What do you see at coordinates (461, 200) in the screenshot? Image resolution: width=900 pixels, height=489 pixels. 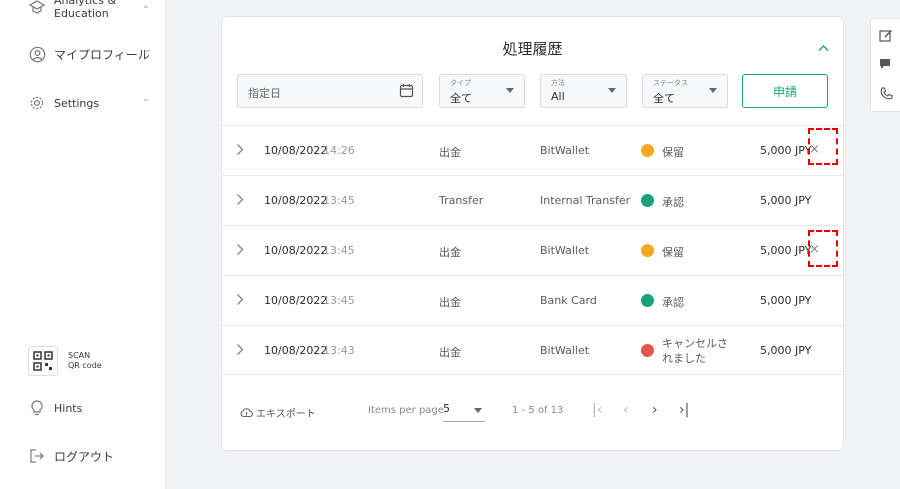 I see `row-type: Transfer` at bounding box center [461, 200].